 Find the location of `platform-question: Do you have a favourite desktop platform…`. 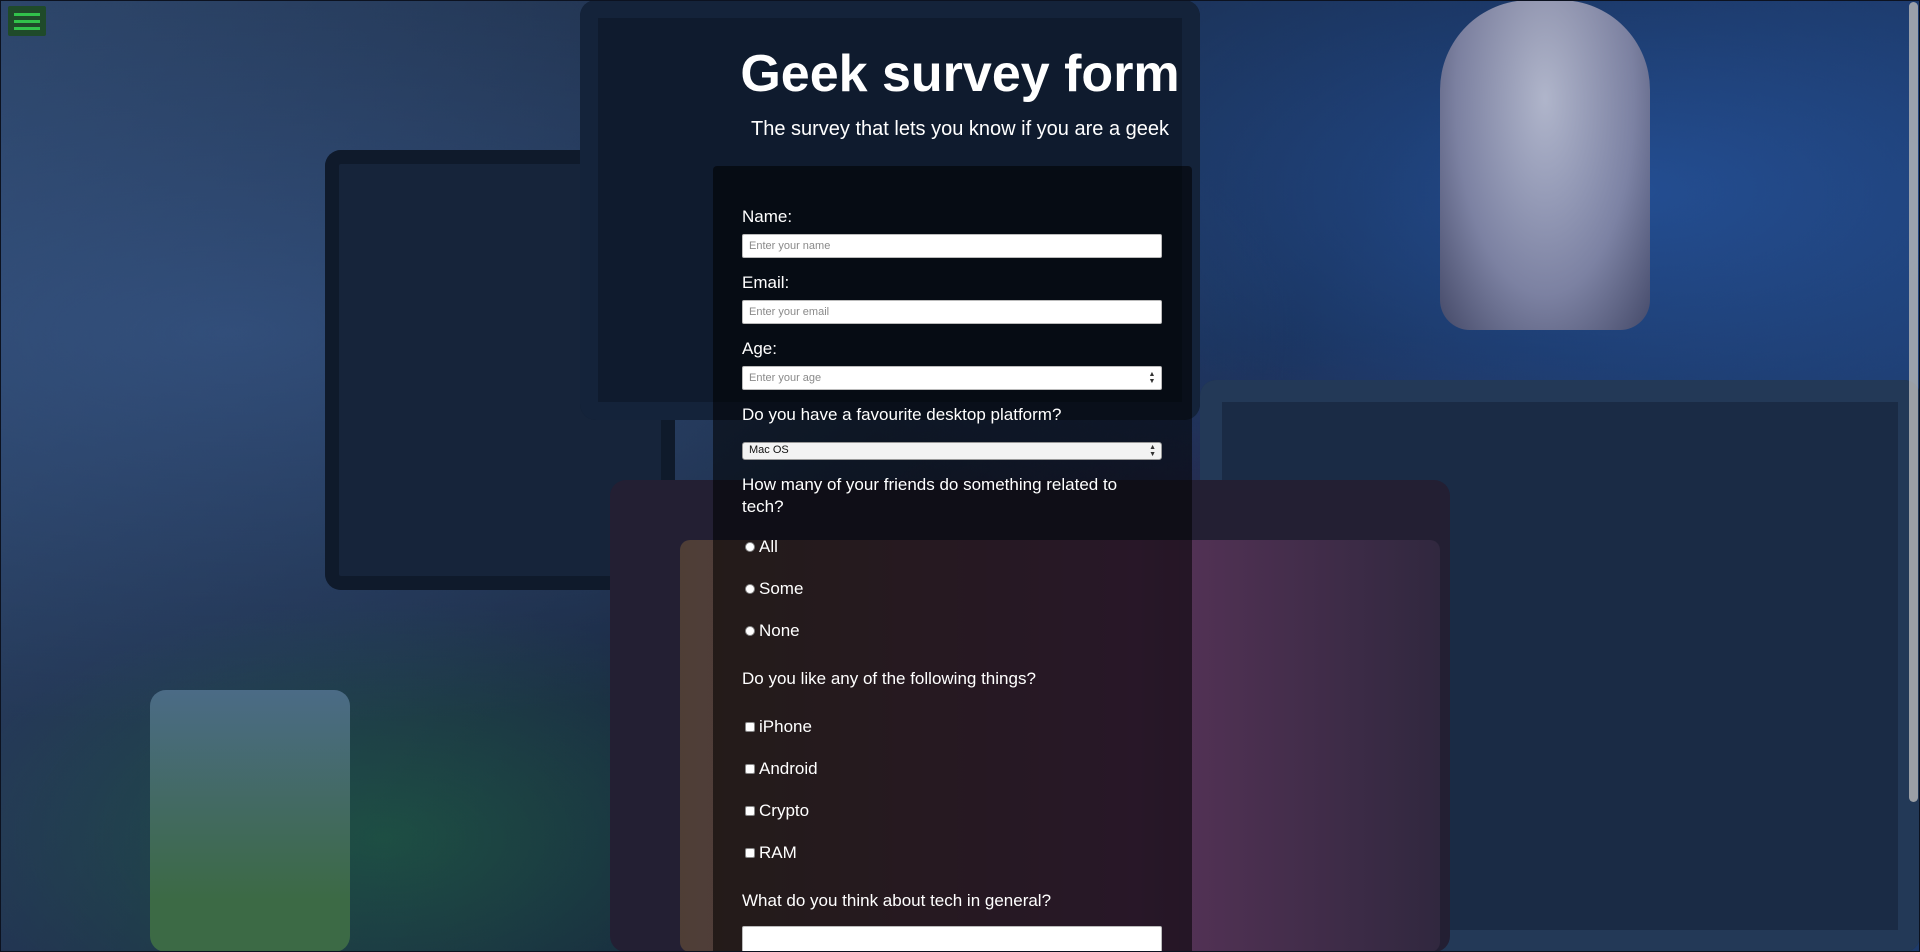

platform-question: Do you have a favourite desktop platform… is located at coordinates (902, 414).